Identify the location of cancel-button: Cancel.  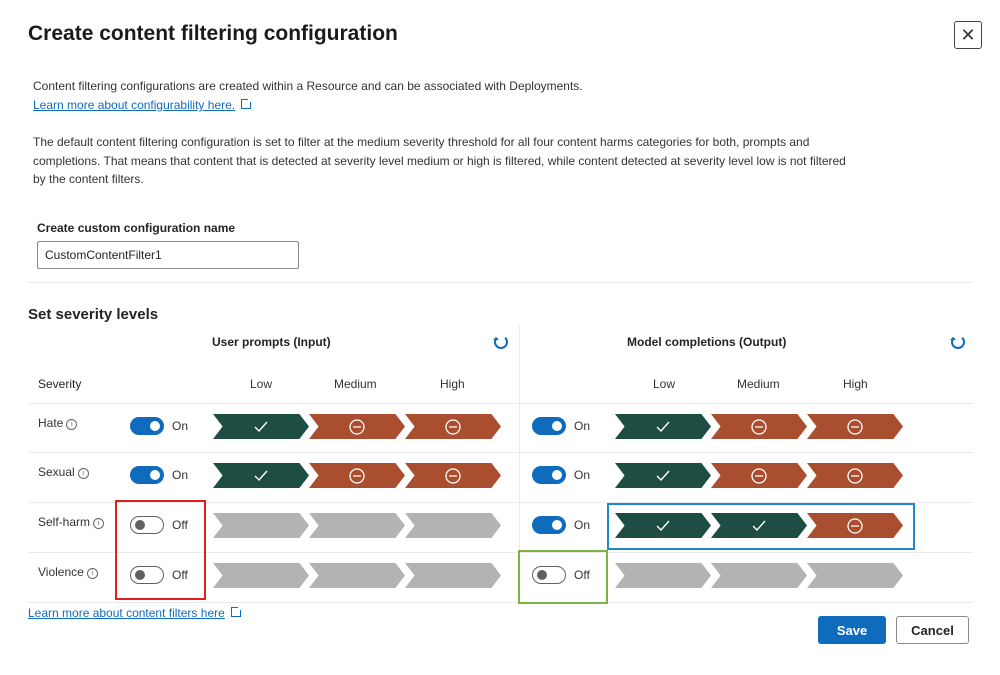
(932, 630).